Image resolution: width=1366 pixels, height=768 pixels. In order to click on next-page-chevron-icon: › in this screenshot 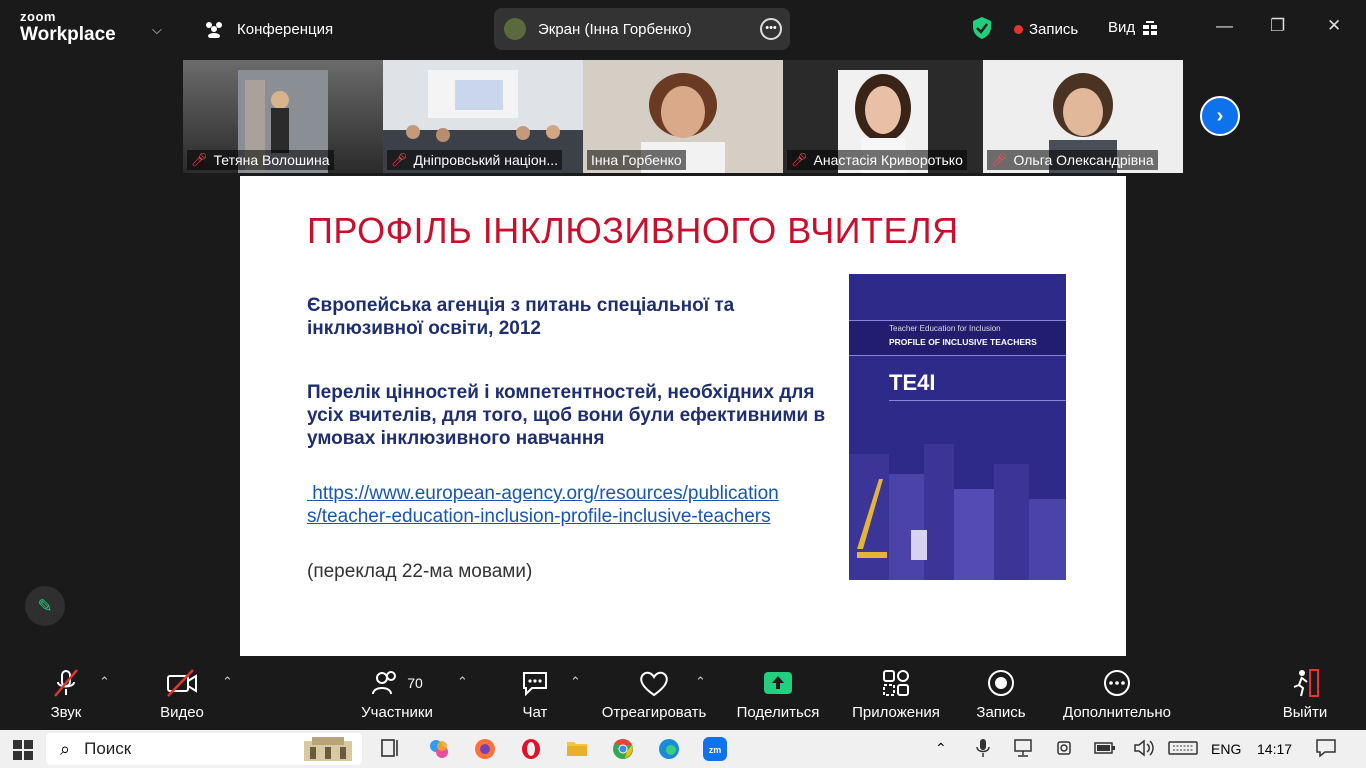, I will do `click(1220, 116)`.